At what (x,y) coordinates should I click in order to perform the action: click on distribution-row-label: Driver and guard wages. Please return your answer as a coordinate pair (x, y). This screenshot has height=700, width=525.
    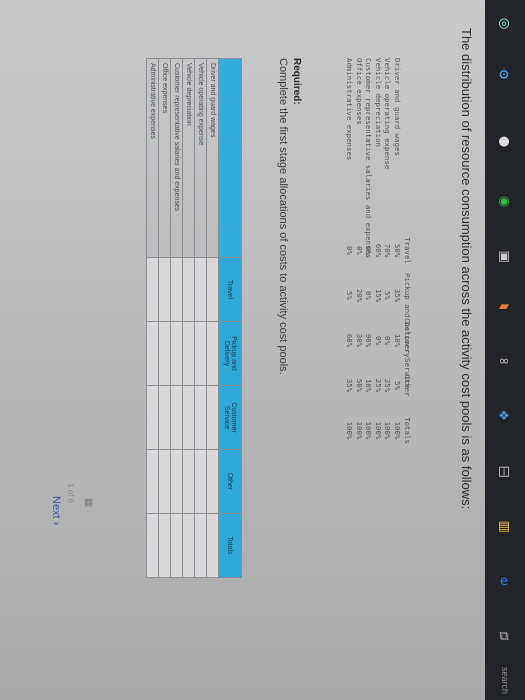
    Looking at the image, I should click on (397, 107).